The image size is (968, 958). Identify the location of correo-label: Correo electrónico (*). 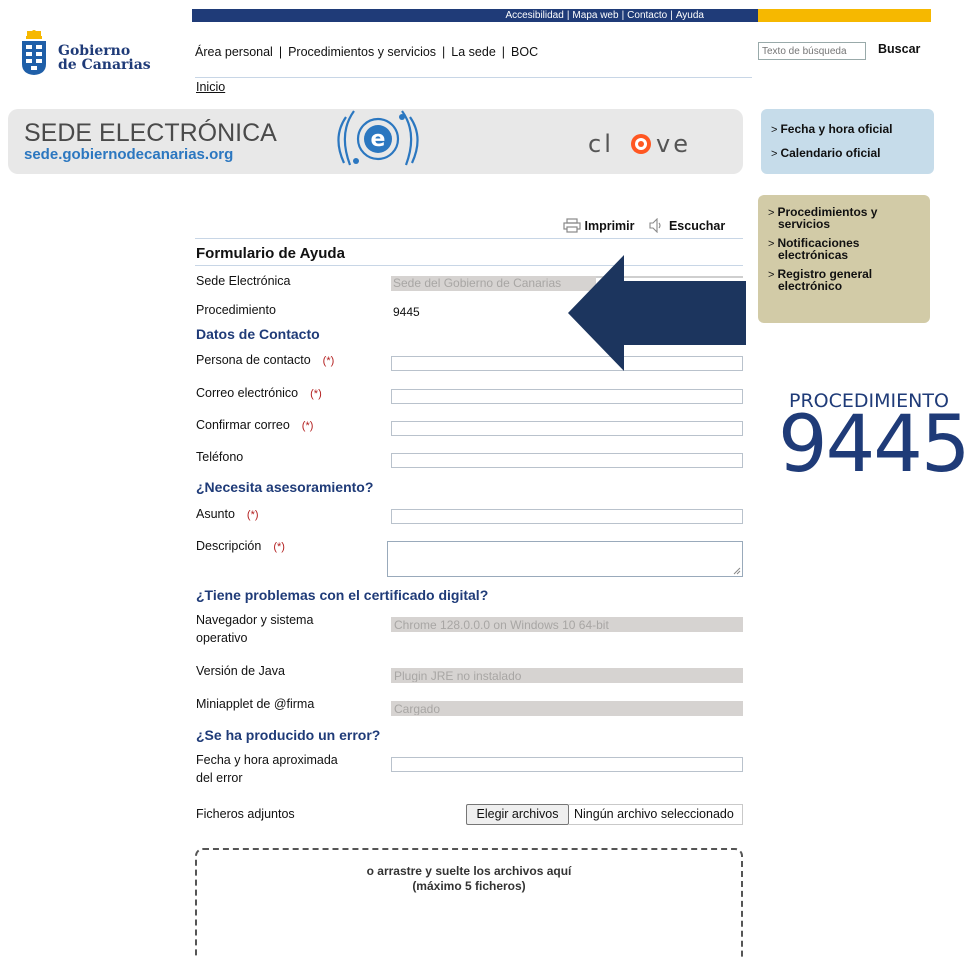
(259, 393).